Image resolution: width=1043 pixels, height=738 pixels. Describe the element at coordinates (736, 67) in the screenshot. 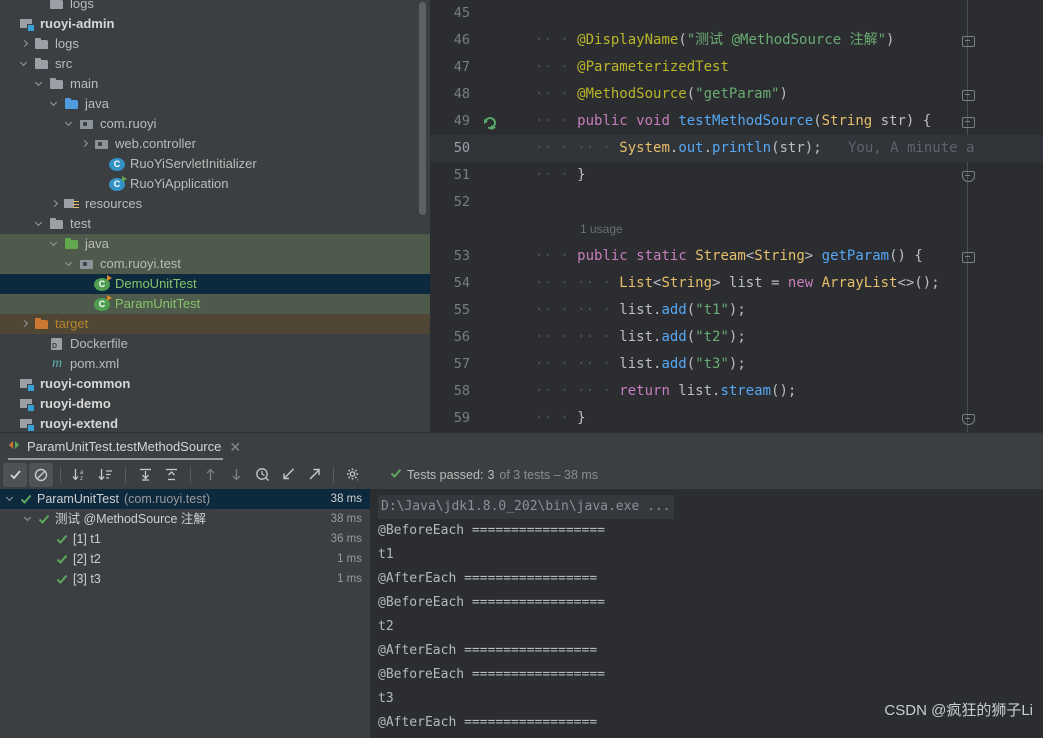

I see `editor-line: 47 ·· · @ParameterizedTest` at that location.